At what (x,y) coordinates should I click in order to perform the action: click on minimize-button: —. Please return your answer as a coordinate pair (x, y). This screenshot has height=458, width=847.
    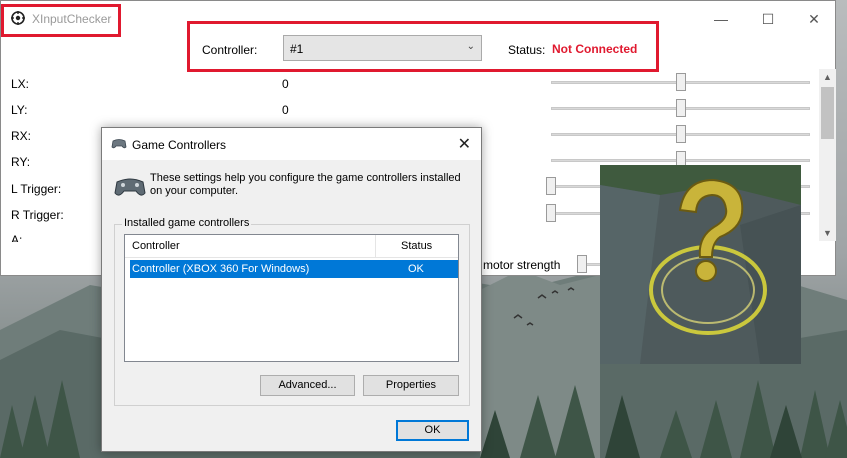
    Looking at the image, I should click on (721, 19).